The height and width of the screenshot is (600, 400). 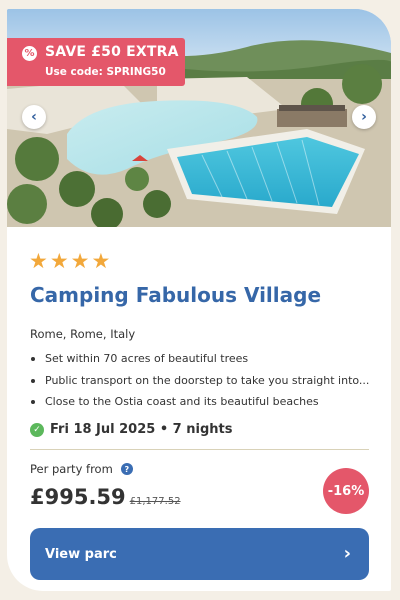 I want to click on price-row: £995.59 £1,177.52, so click(x=105, y=497).